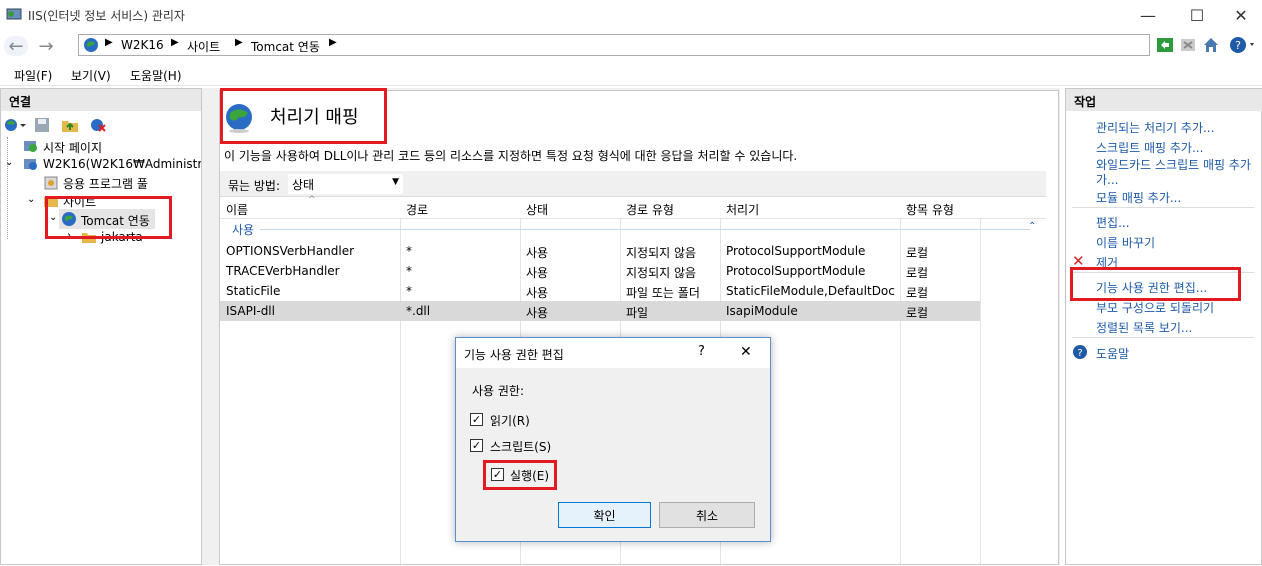 Image resolution: width=1262 pixels, height=566 pixels. Describe the element at coordinates (101, 100) in the screenshot. I see `connections-header: 연결` at that location.